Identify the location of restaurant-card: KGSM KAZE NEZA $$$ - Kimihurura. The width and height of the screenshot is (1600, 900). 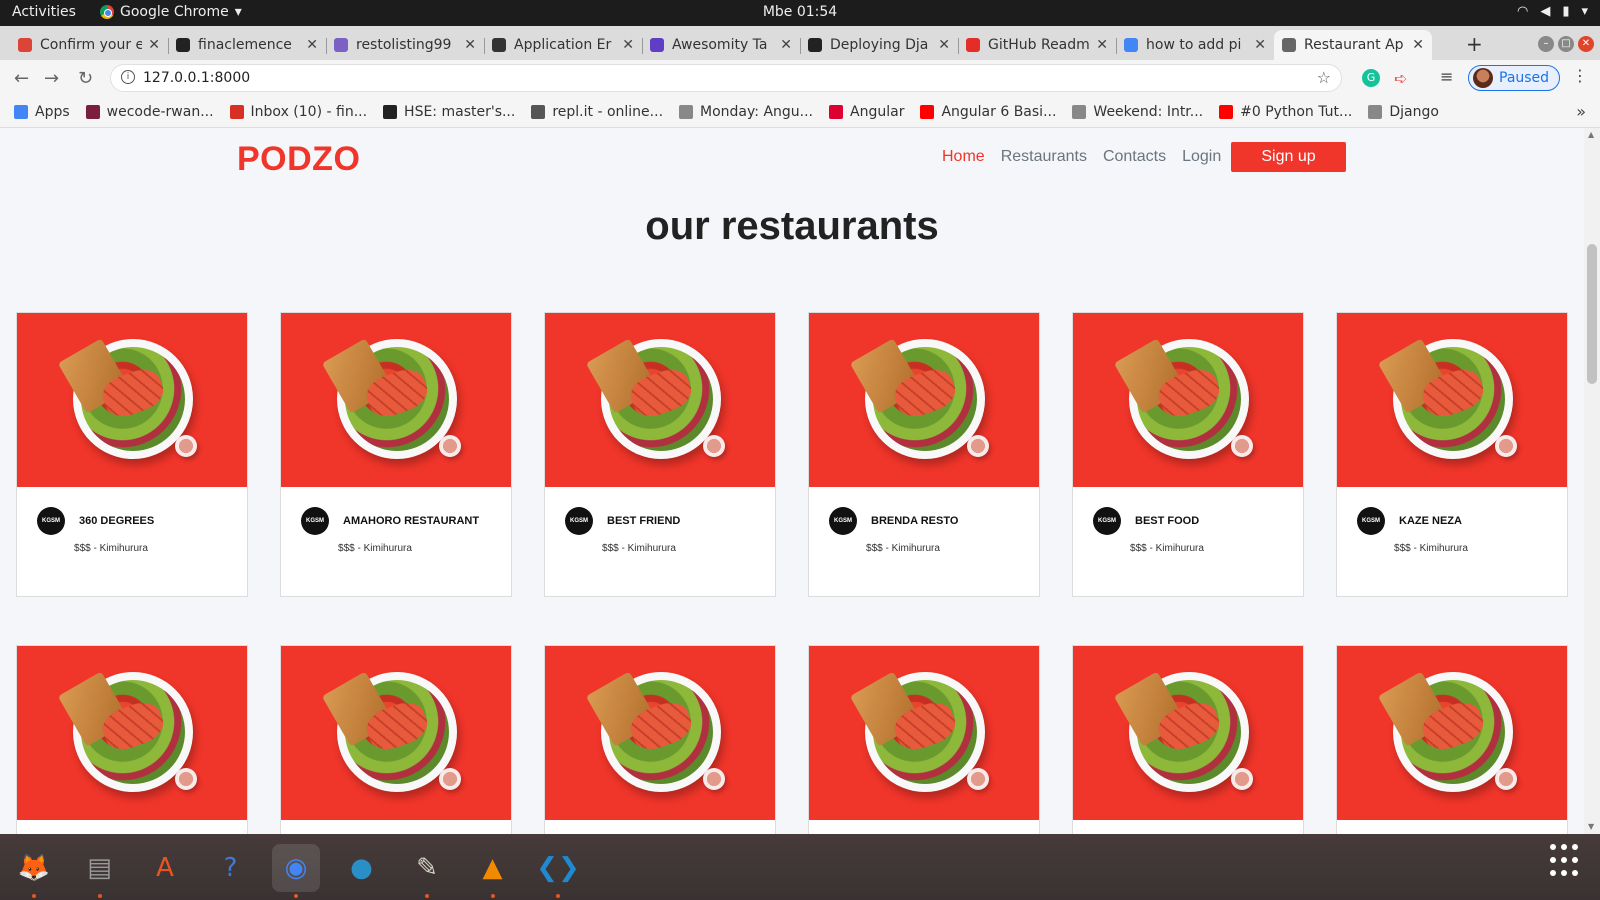
(1452, 454).